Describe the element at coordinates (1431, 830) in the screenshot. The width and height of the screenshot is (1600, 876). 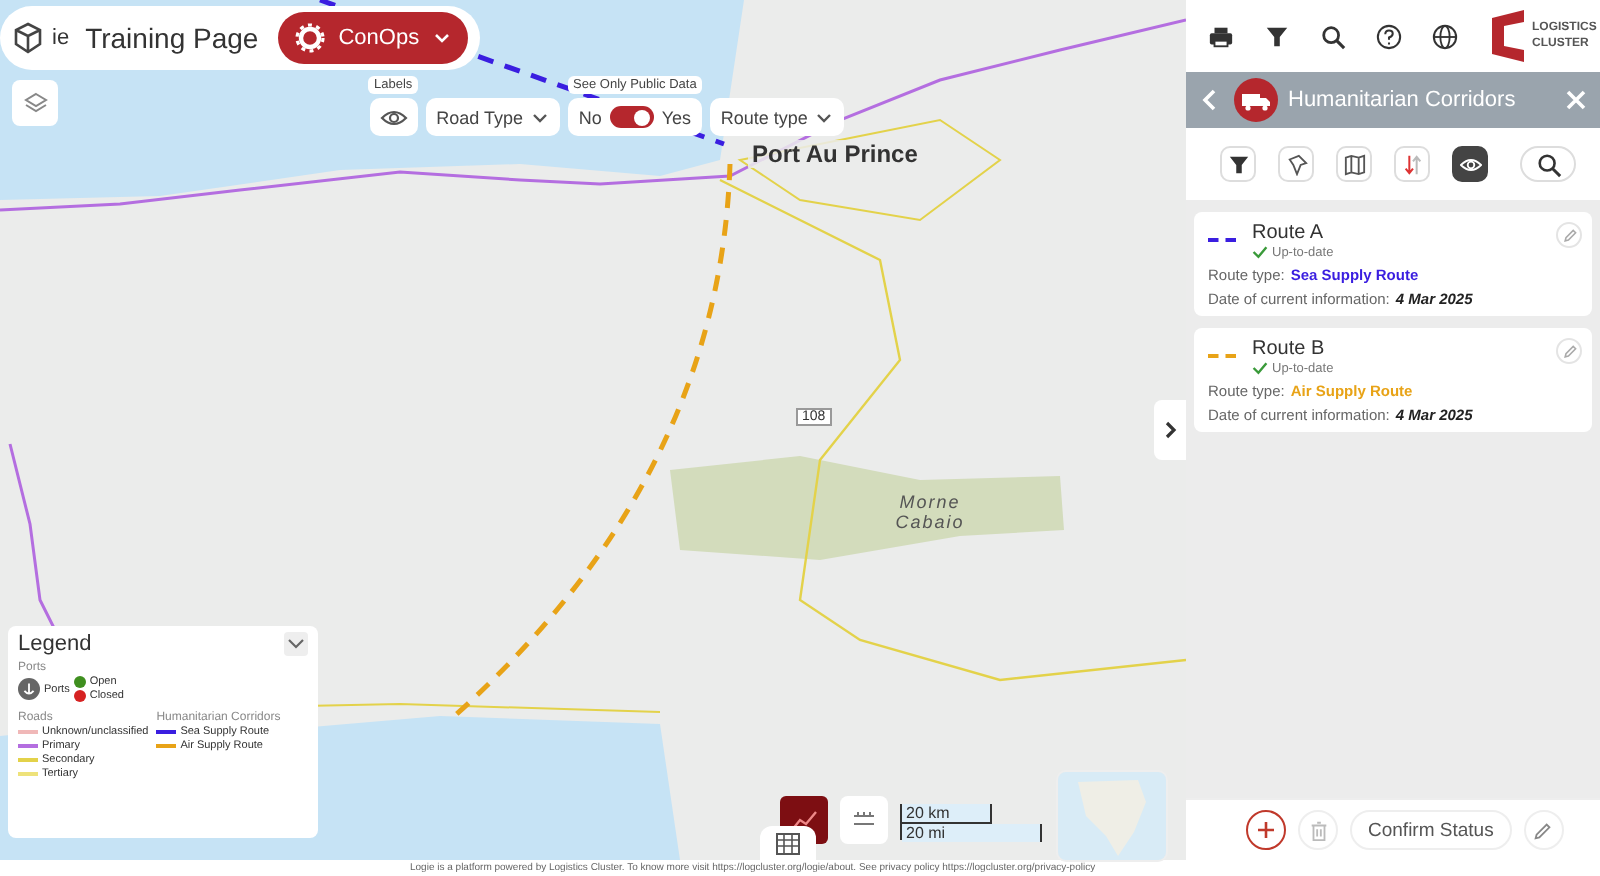
I see `confirm-status-button: Confirm Status` at that location.